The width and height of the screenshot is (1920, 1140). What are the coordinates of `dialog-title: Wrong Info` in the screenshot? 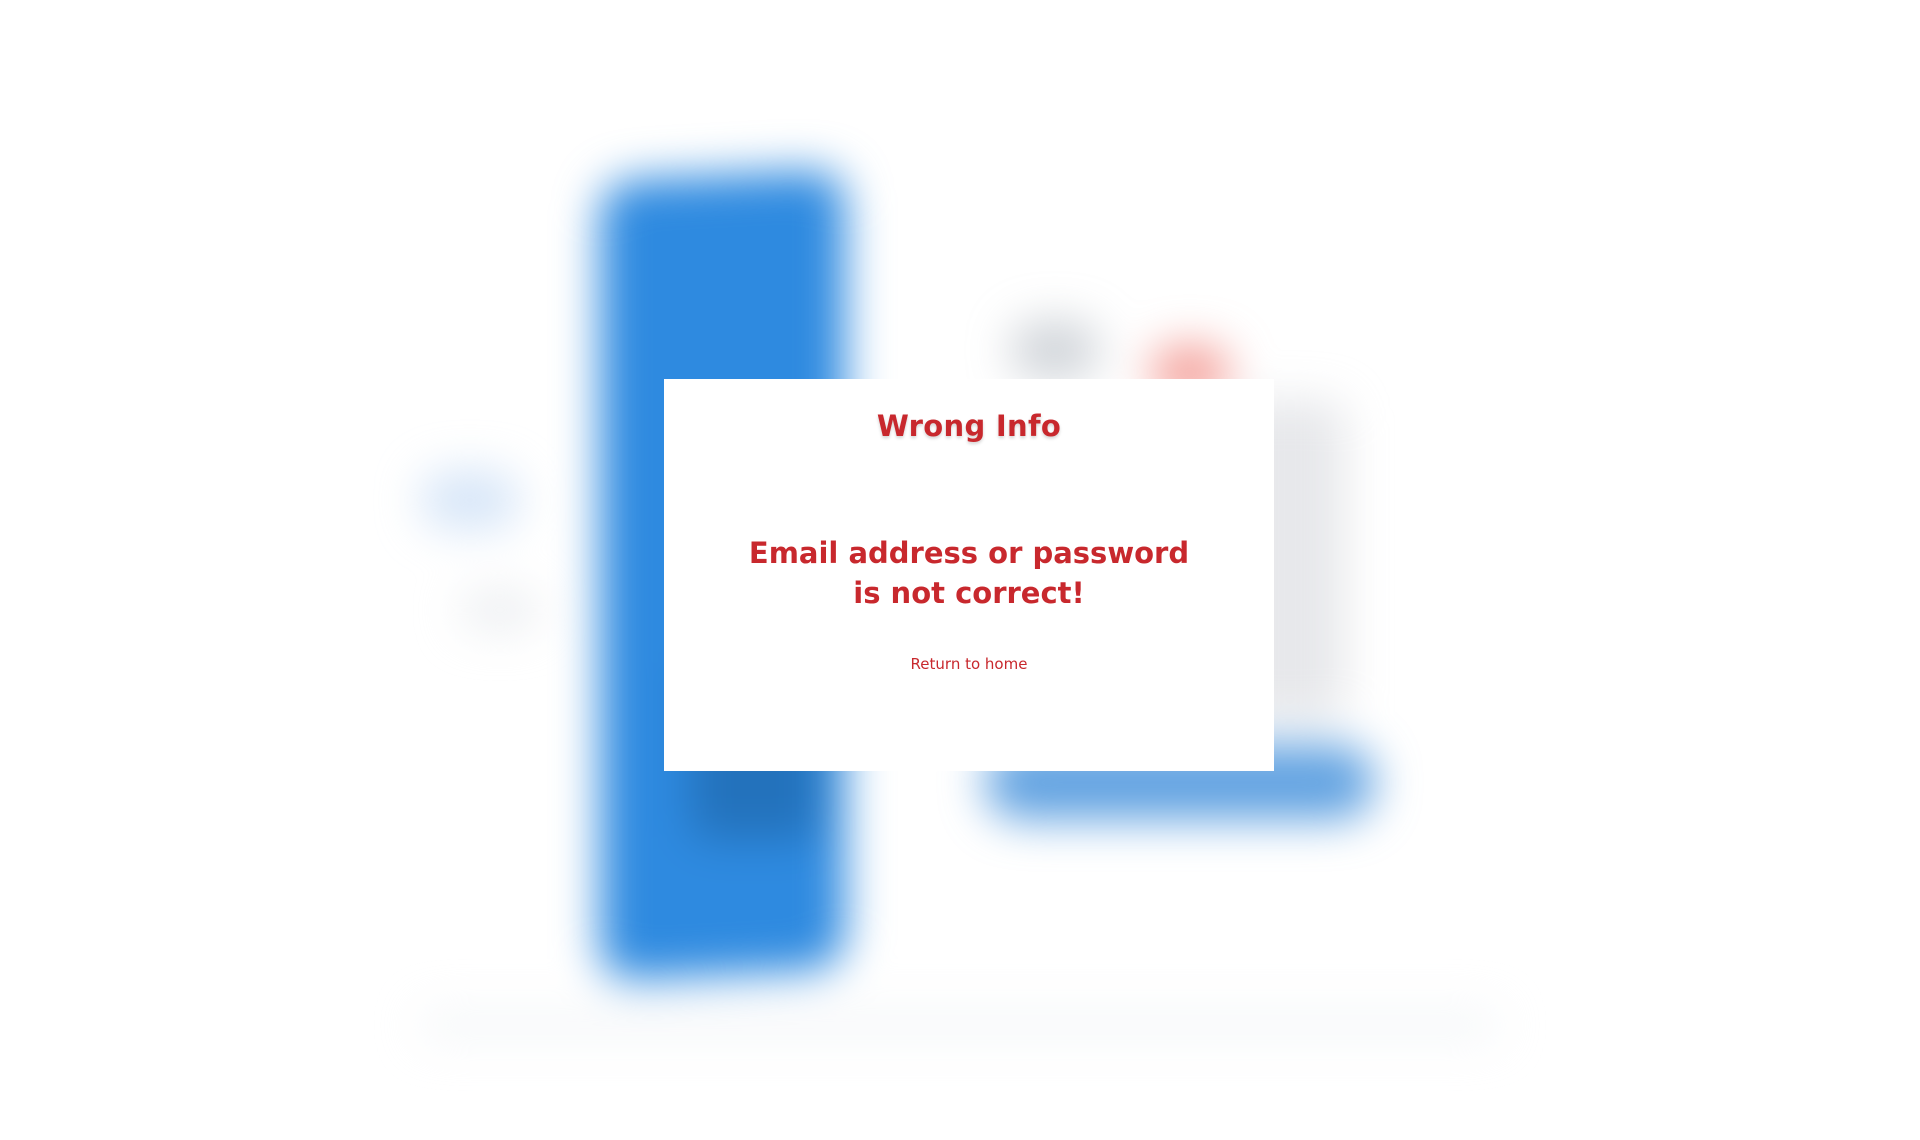 It's located at (969, 426).